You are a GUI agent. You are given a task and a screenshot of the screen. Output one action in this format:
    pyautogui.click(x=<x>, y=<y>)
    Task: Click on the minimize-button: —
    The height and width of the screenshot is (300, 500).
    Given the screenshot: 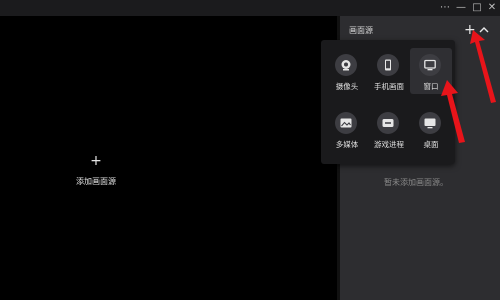 What is the action you would take?
    pyautogui.click(x=461, y=8)
    